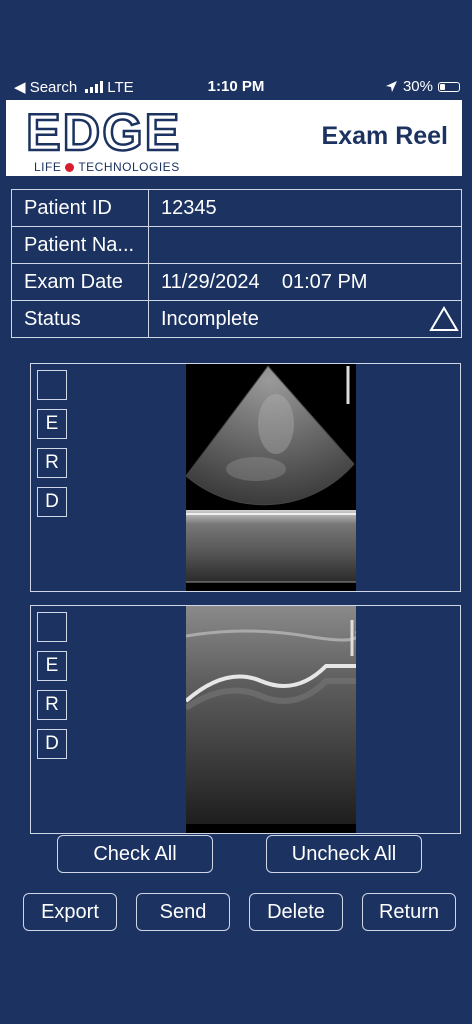 This screenshot has width=472, height=1024. I want to click on check-all-button: Check All, so click(135, 854).